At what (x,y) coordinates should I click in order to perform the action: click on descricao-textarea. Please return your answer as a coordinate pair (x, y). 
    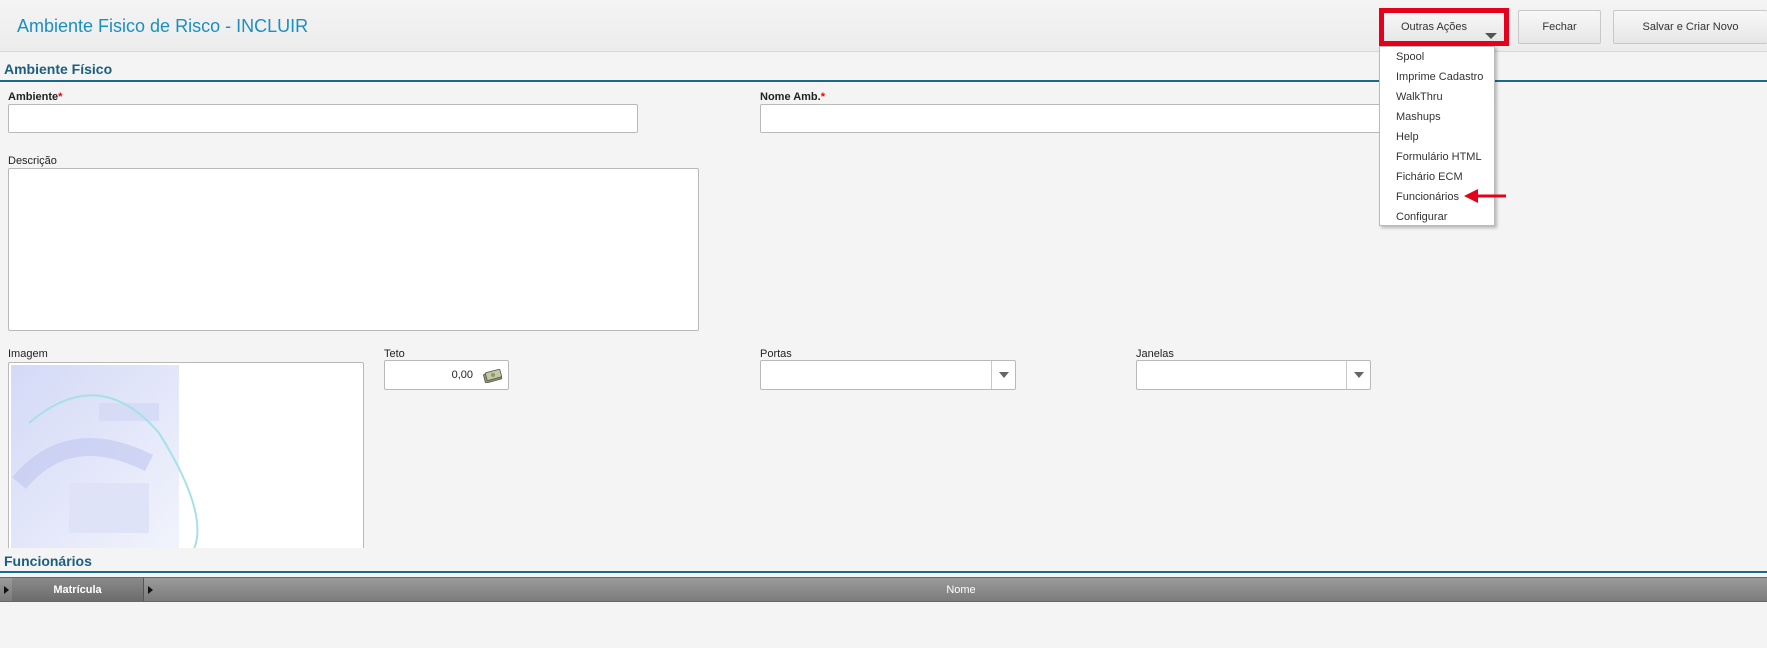
    Looking at the image, I should click on (353, 249).